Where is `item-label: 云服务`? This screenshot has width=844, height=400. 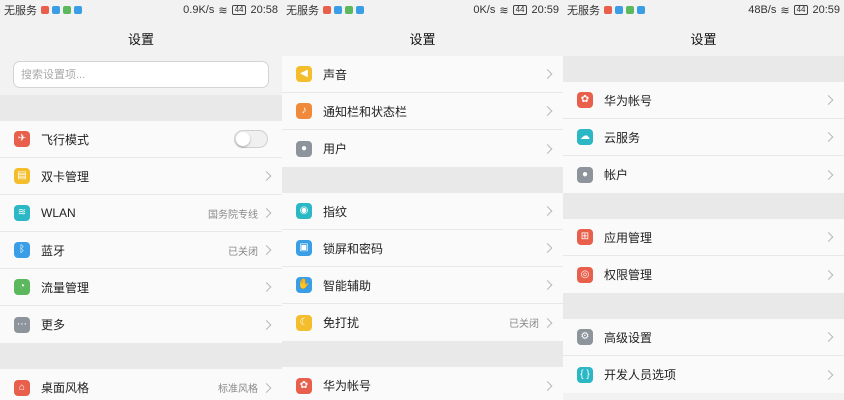 item-label: 云服务 is located at coordinates (622, 137).